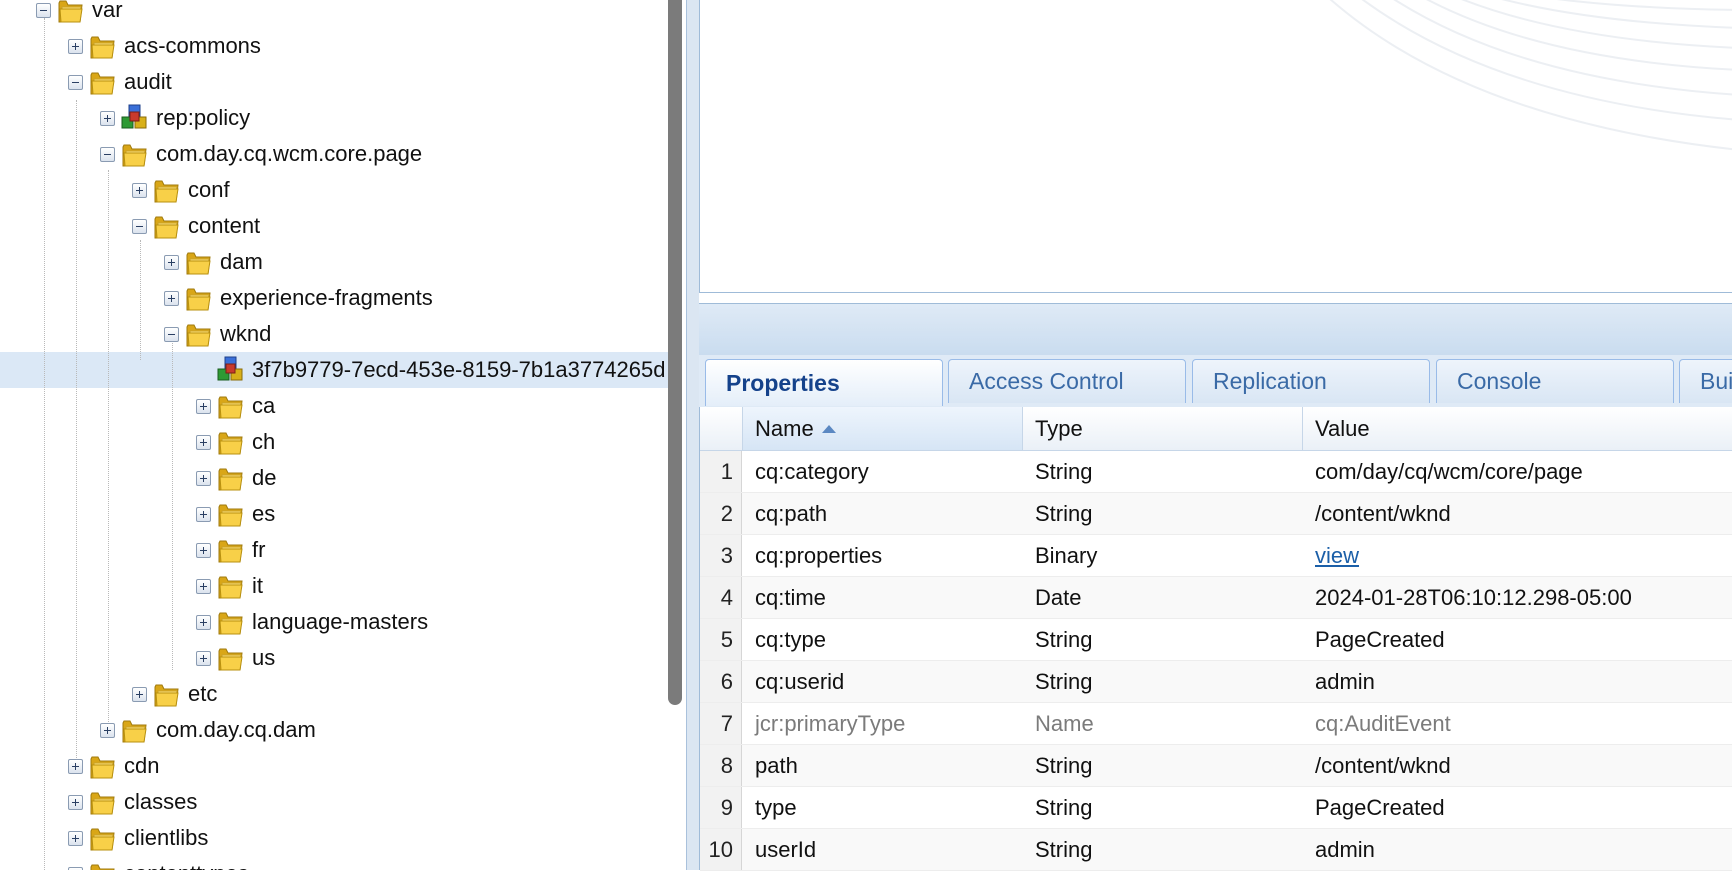 Image resolution: width=1732 pixels, height=871 pixels. Describe the element at coordinates (1705, 381) in the screenshot. I see `tab-build-info: Bui` at that location.